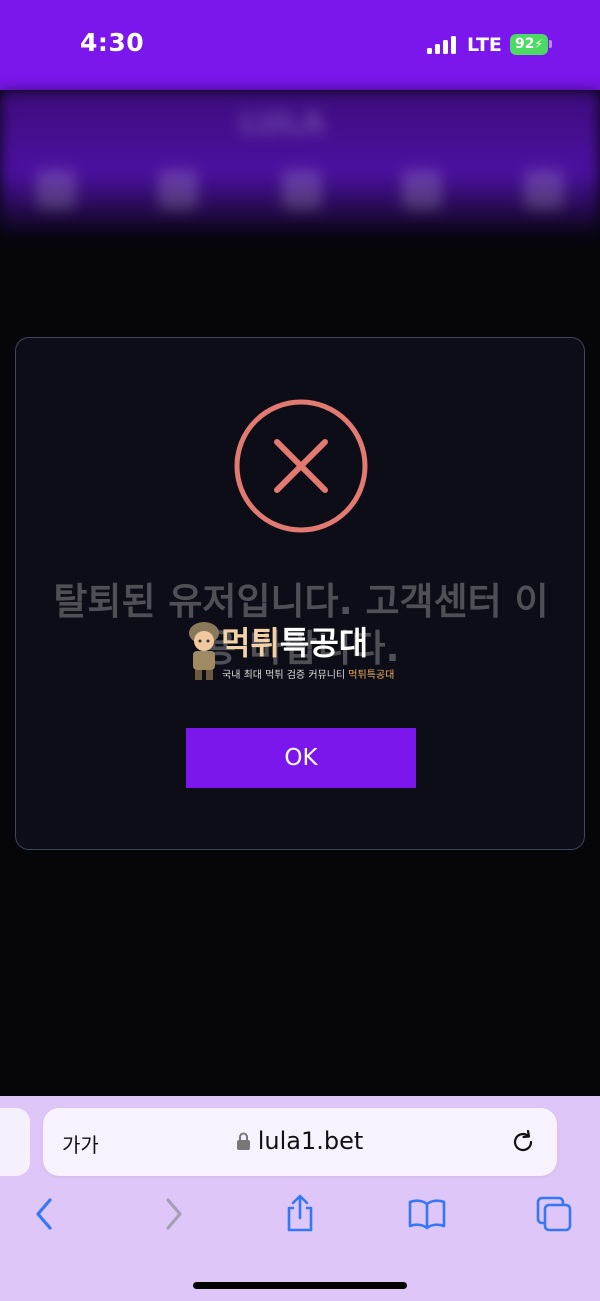 This screenshot has width=600, height=1301. Describe the element at coordinates (371, 675) in the screenshot. I see `watermark-subtitle-part2: 먹튀특공대` at that location.